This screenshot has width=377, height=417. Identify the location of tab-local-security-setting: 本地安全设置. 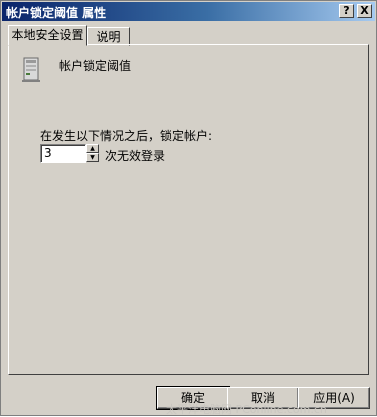
(47, 35).